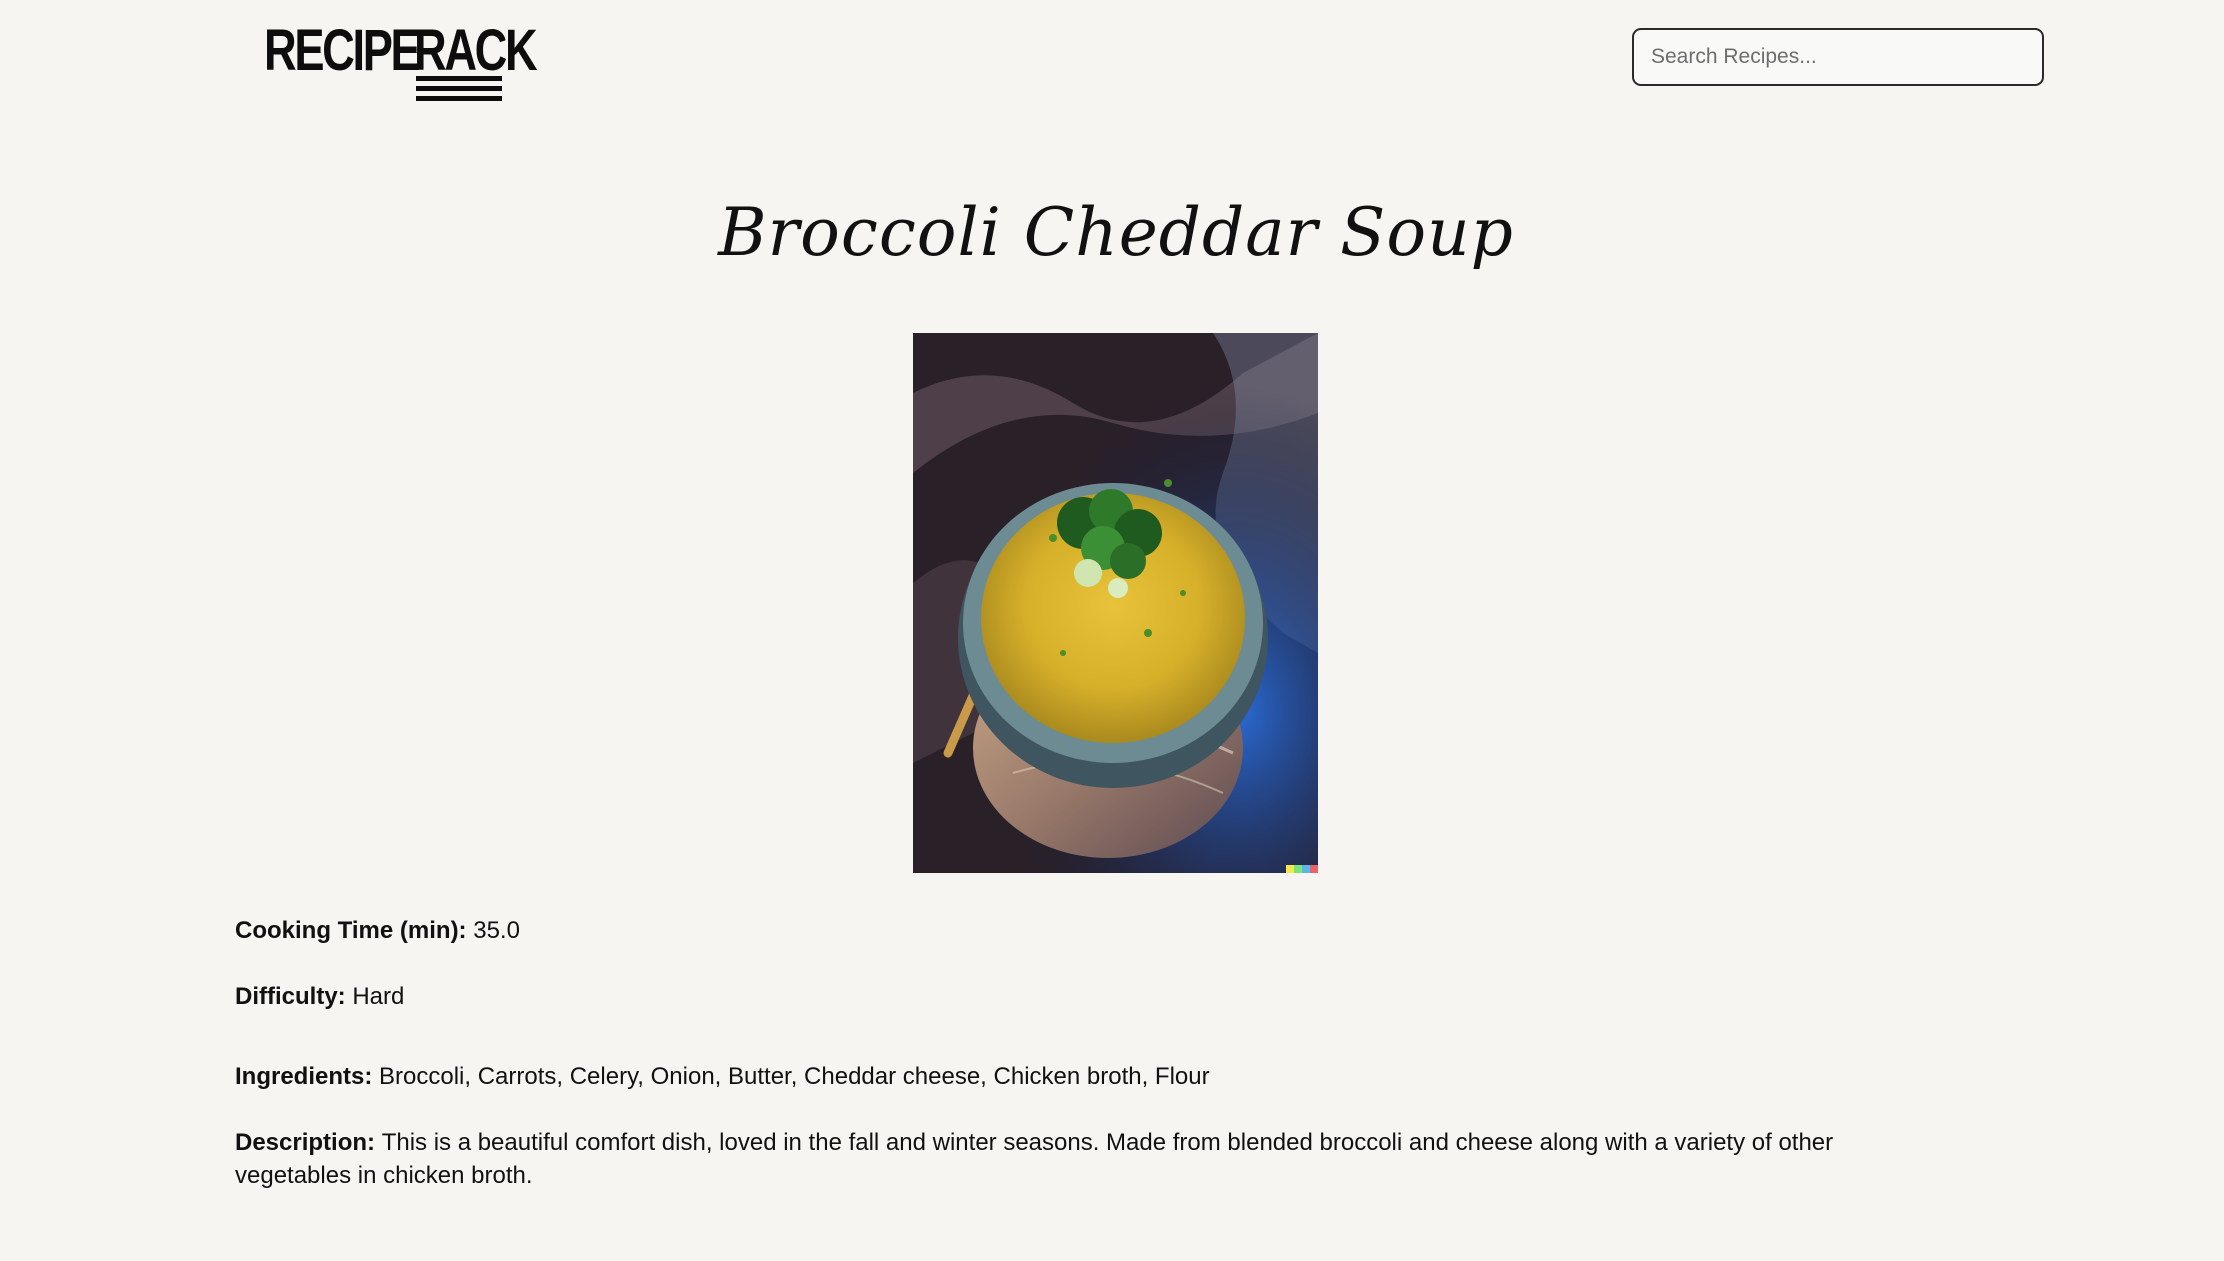  Describe the element at coordinates (476, 50) in the screenshot. I see `logo-word-rack: RACK` at that location.